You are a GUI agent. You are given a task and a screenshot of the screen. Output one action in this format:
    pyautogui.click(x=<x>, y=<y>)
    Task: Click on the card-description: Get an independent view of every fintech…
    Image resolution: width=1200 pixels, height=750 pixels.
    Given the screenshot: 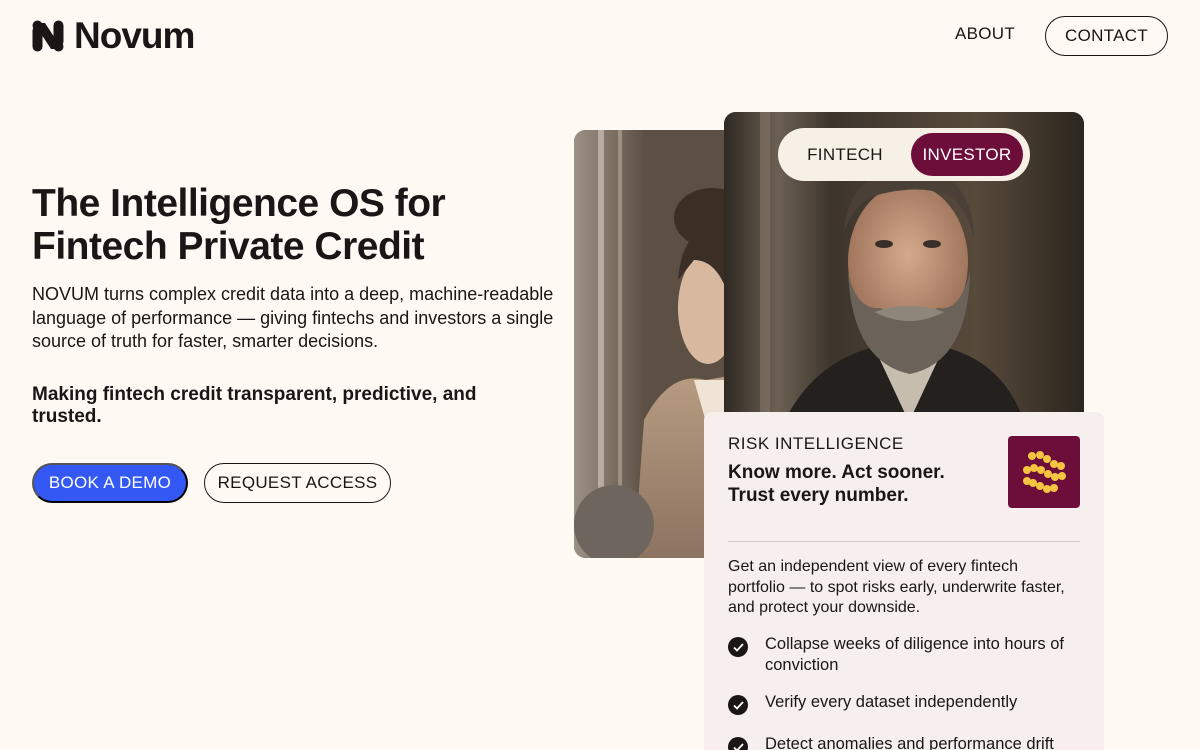 What is the action you would take?
    pyautogui.click(x=896, y=587)
    